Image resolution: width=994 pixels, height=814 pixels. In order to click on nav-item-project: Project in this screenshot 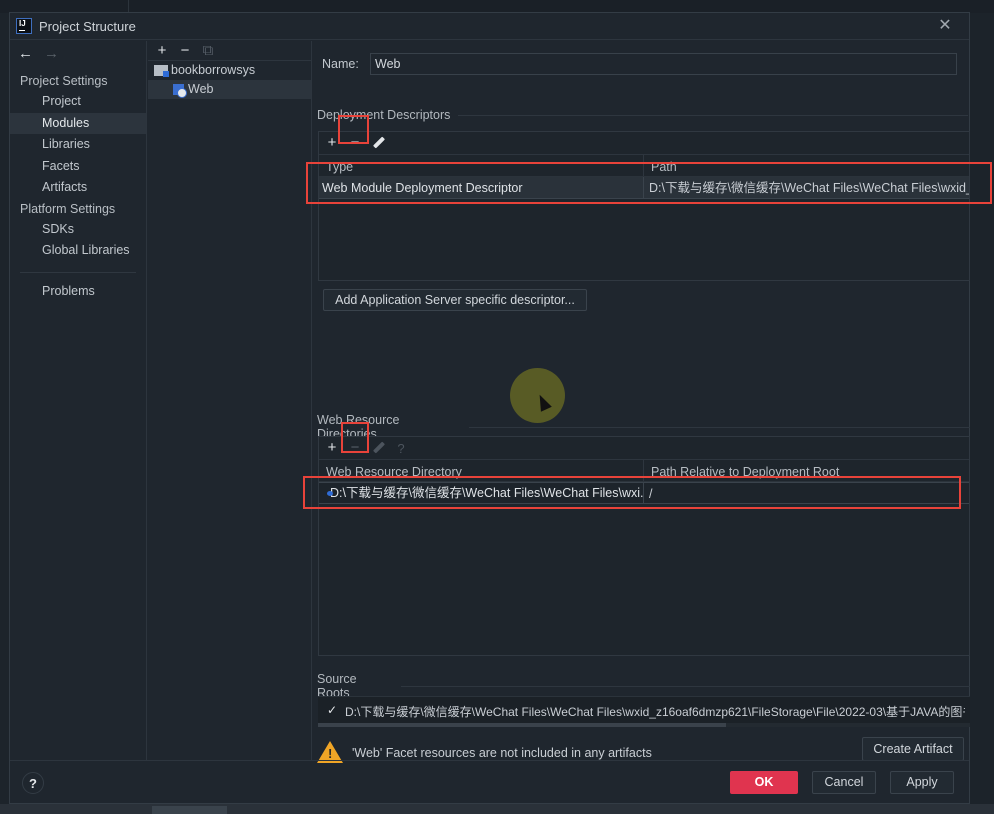, I will do `click(78, 102)`.